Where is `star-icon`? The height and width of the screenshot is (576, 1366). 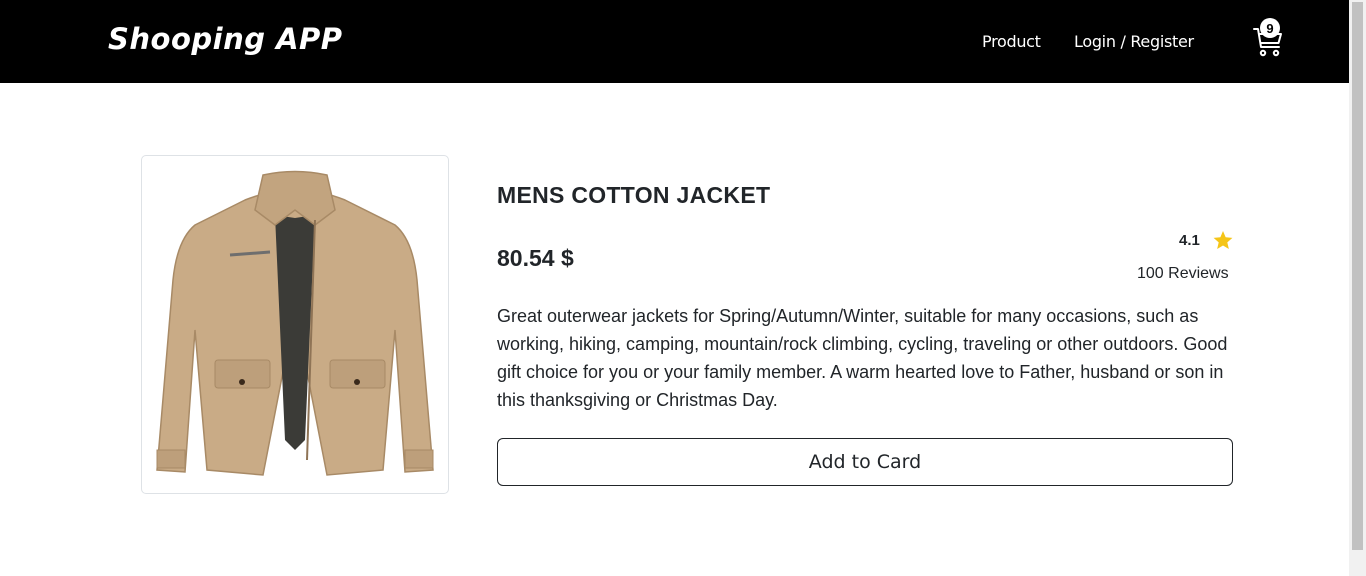 star-icon is located at coordinates (1223, 240).